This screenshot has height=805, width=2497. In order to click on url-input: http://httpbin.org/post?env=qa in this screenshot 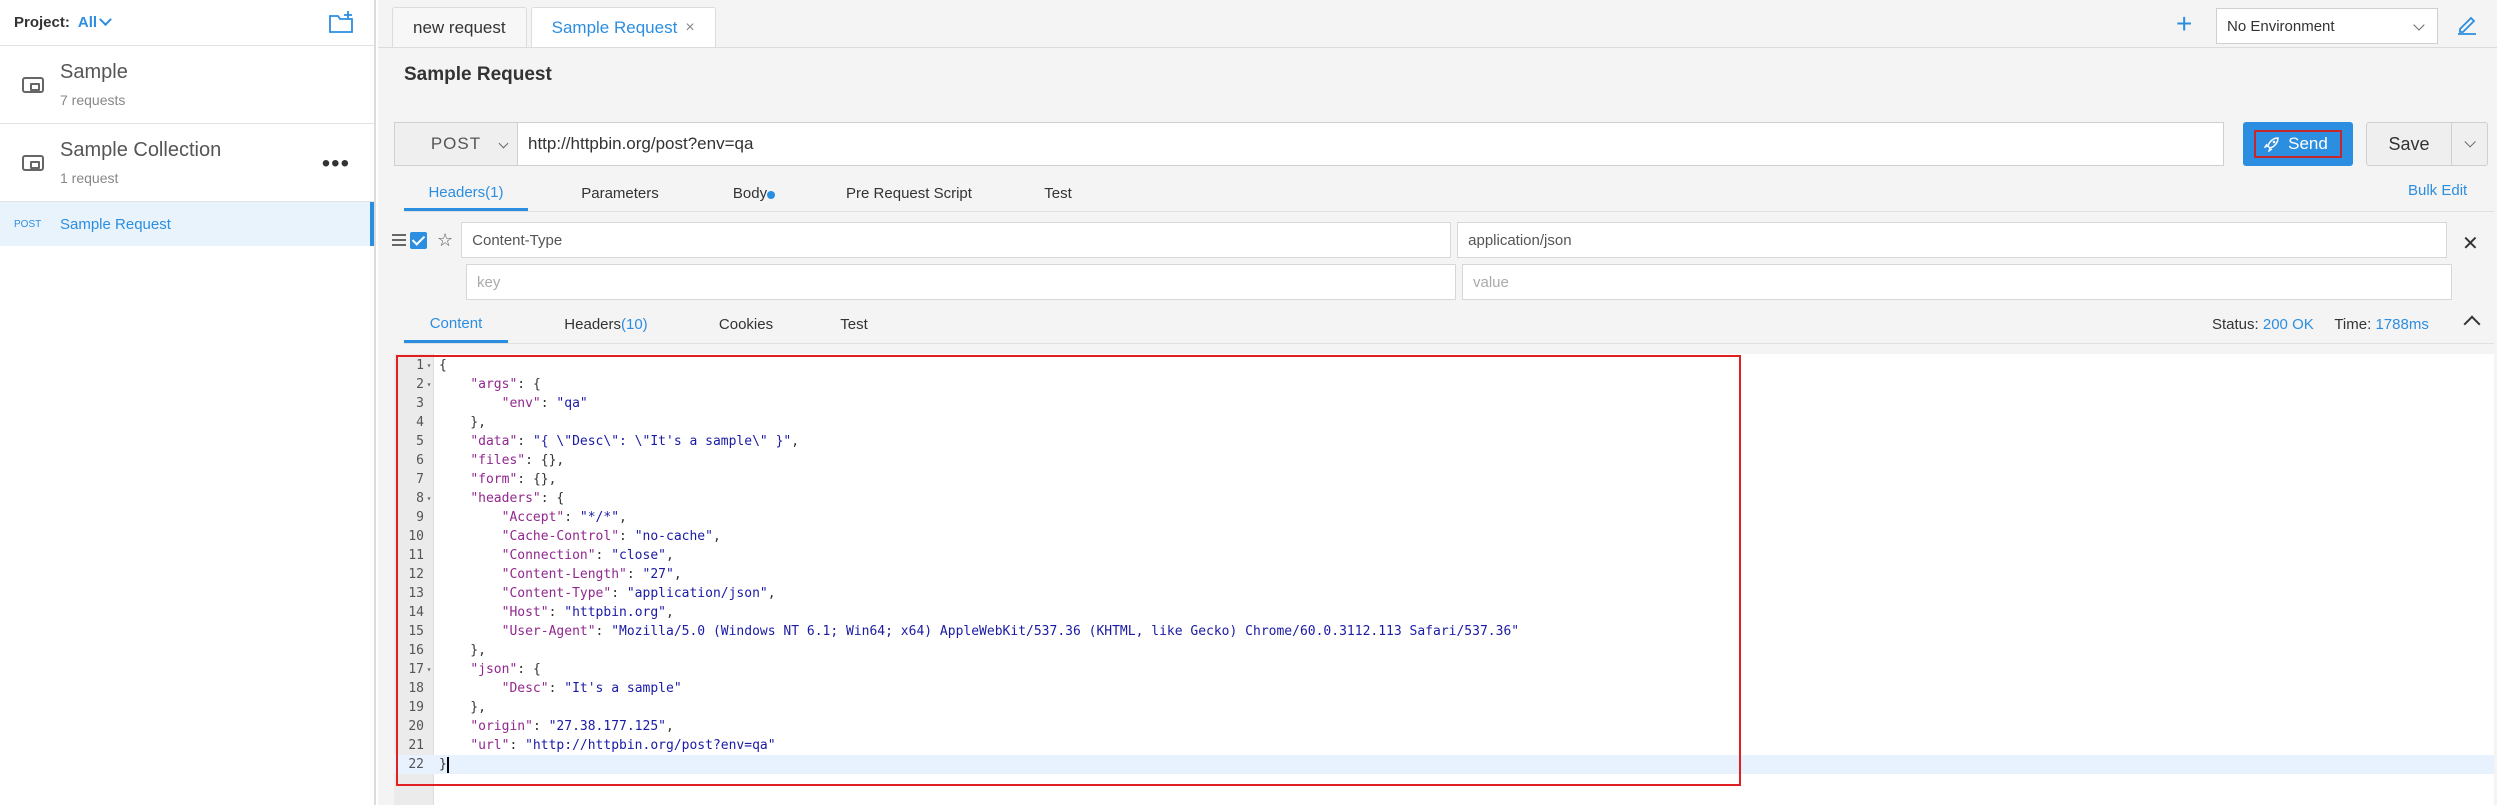, I will do `click(1371, 144)`.